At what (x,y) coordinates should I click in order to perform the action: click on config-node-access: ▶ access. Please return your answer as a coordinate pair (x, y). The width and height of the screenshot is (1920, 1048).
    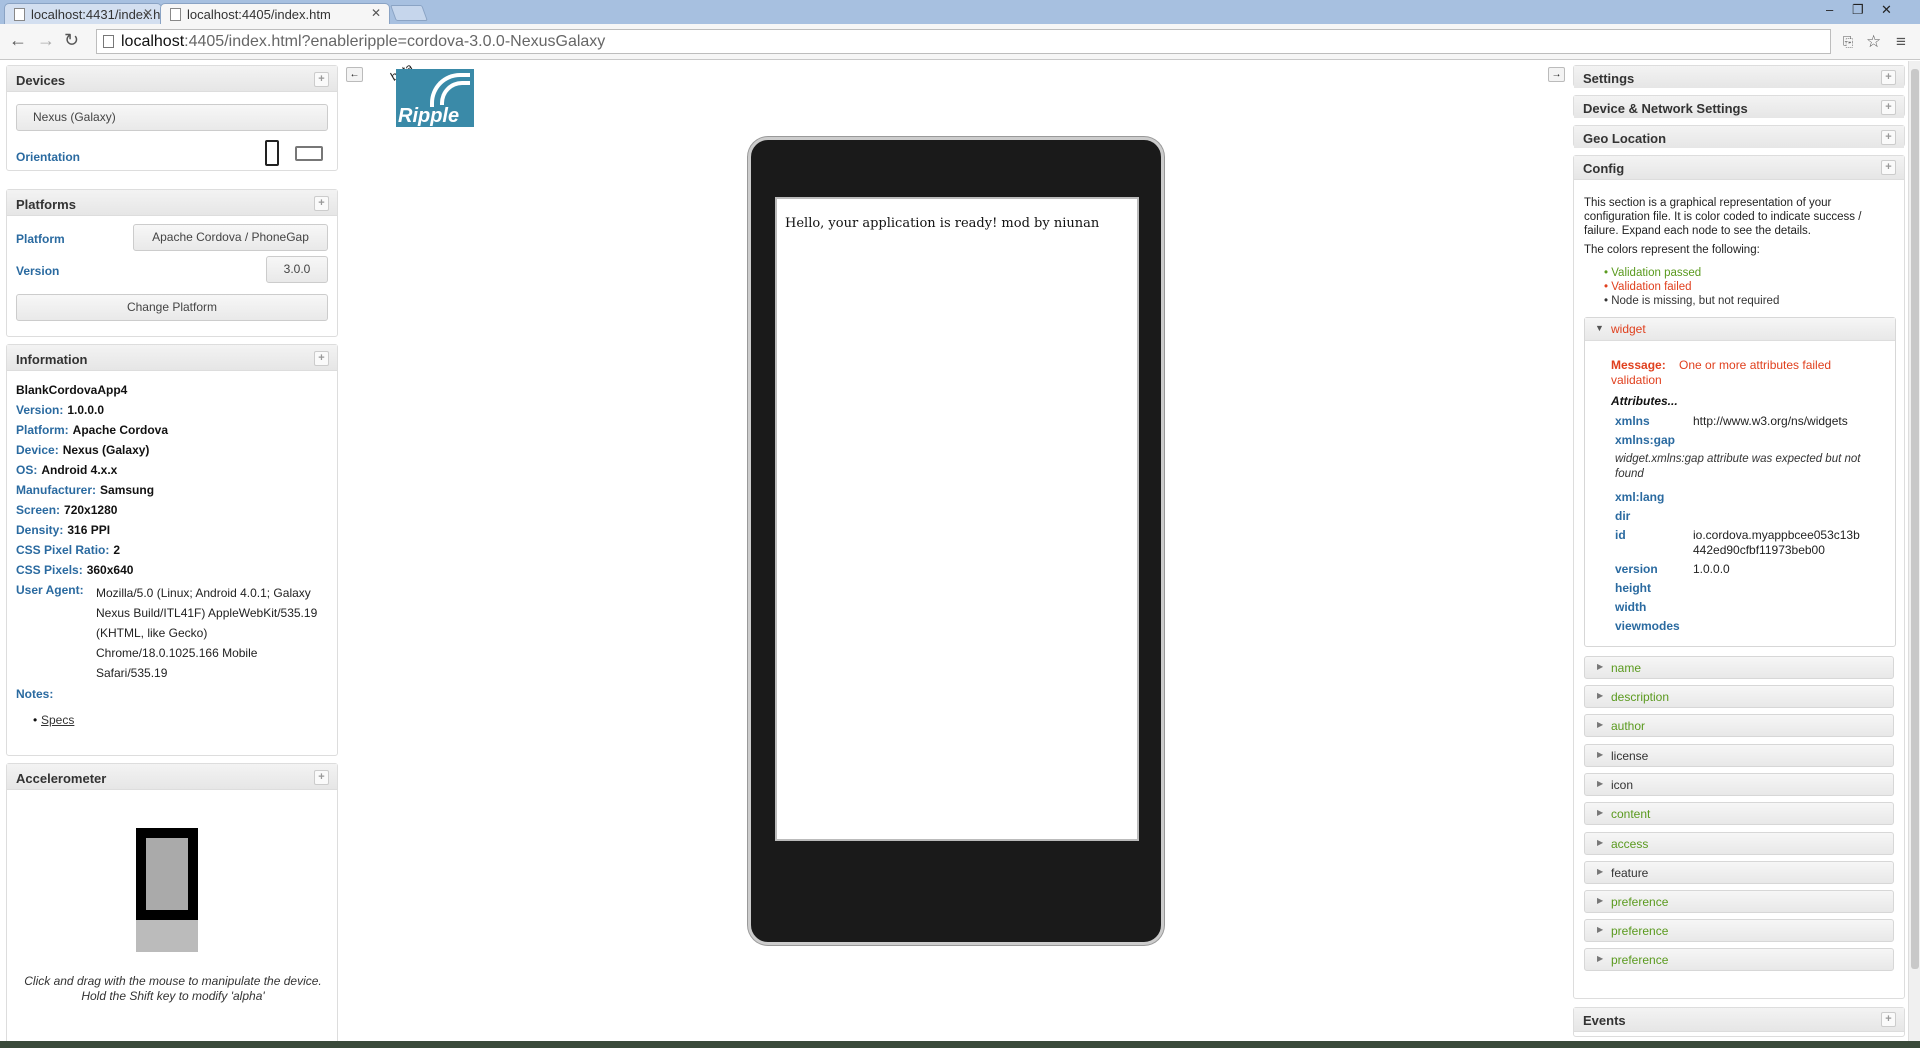
    Looking at the image, I should click on (1739, 843).